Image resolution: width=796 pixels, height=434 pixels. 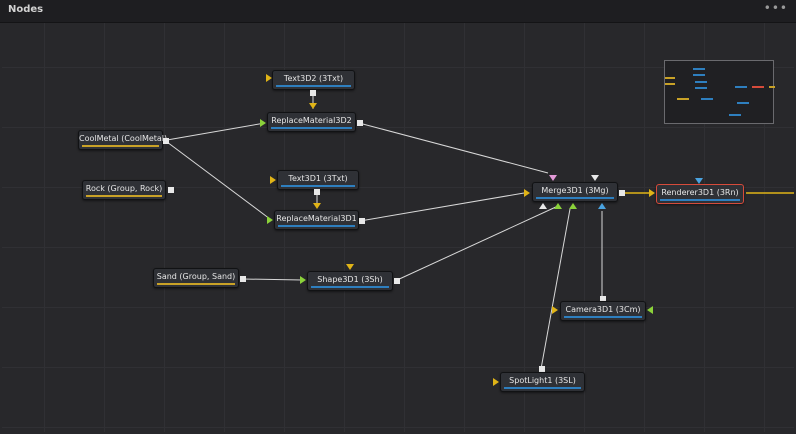 I want to click on node-shape3d1: Shape3D1 (3Sh), so click(x=350, y=281).